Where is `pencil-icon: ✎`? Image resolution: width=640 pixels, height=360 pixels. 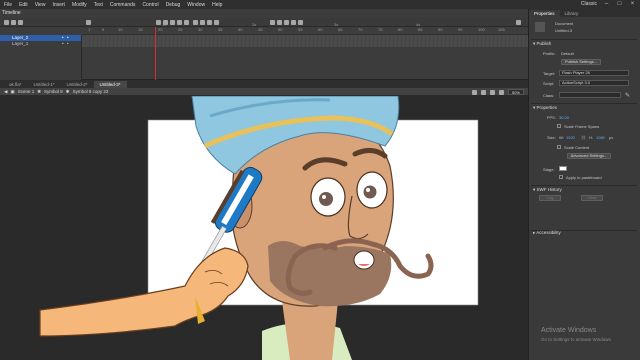 pencil-icon: ✎ is located at coordinates (627, 95).